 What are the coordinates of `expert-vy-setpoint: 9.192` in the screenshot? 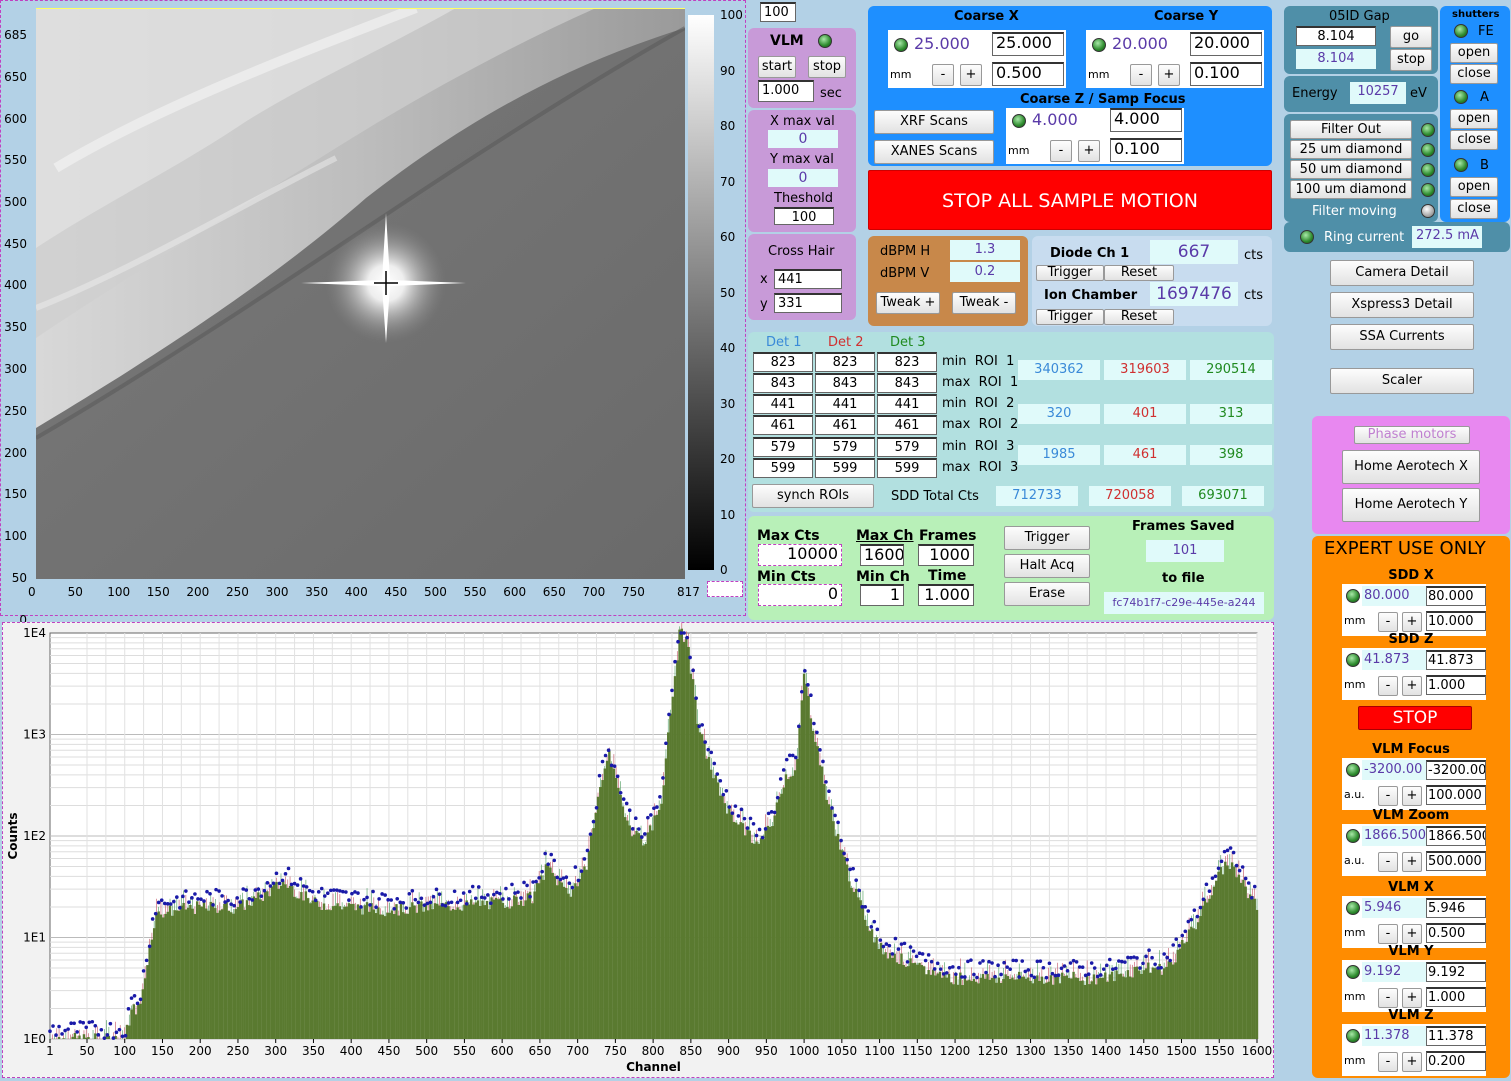 It's located at (1456, 972).